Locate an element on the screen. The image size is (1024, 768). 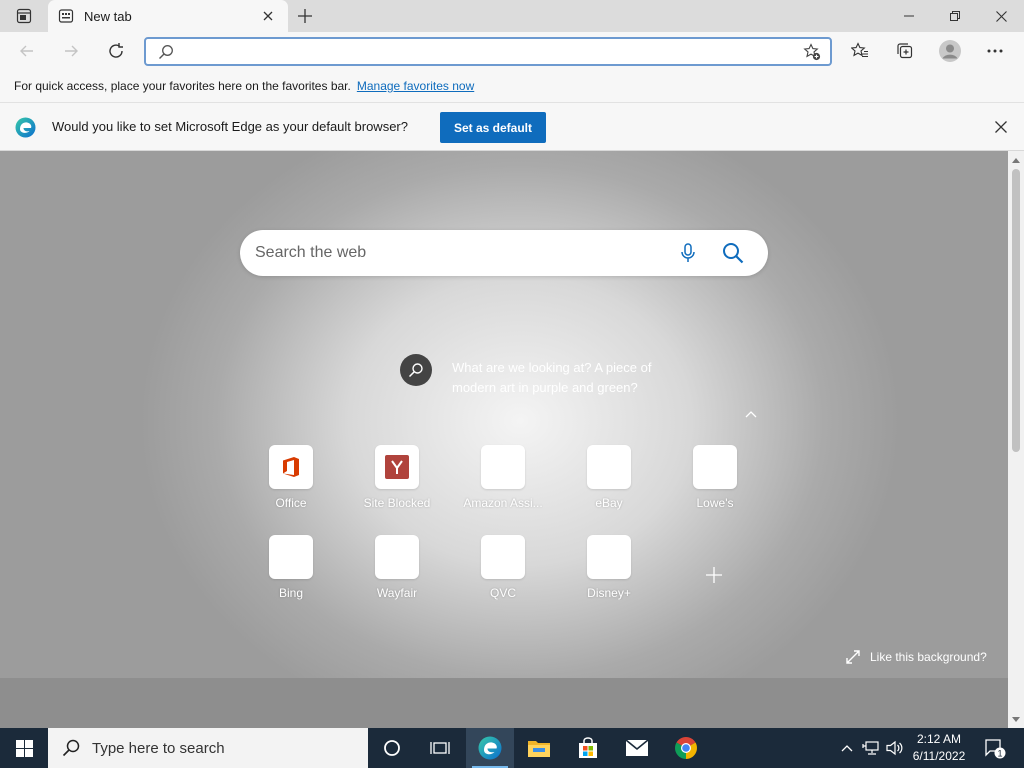
tab-actions-icon is located at coordinates (24, 16).